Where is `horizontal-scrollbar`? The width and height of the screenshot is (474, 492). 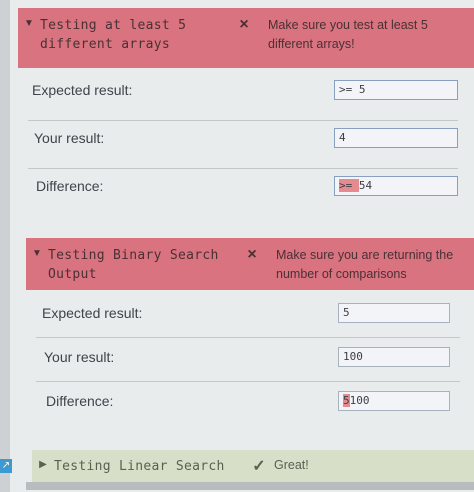 horizontal-scrollbar is located at coordinates (250, 486).